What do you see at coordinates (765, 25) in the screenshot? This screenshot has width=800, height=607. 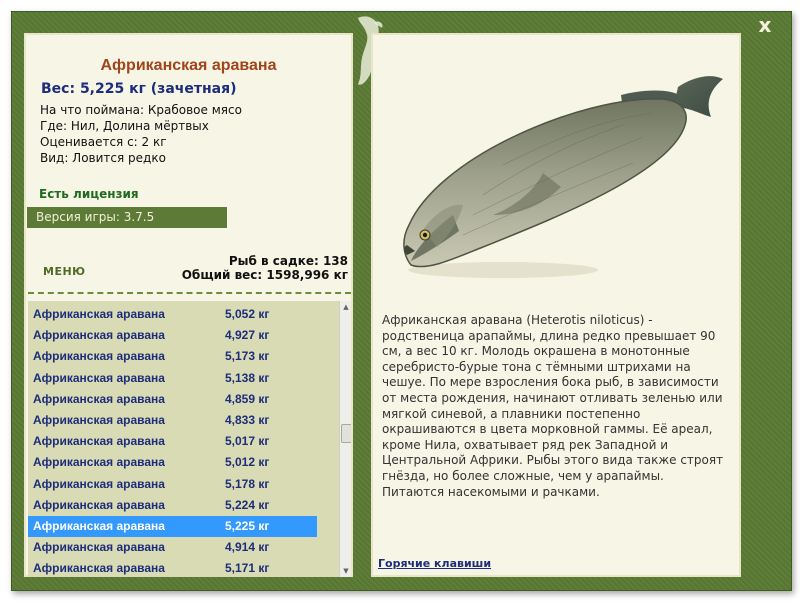 I see `close-button: x` at bounding box center [765, 25].